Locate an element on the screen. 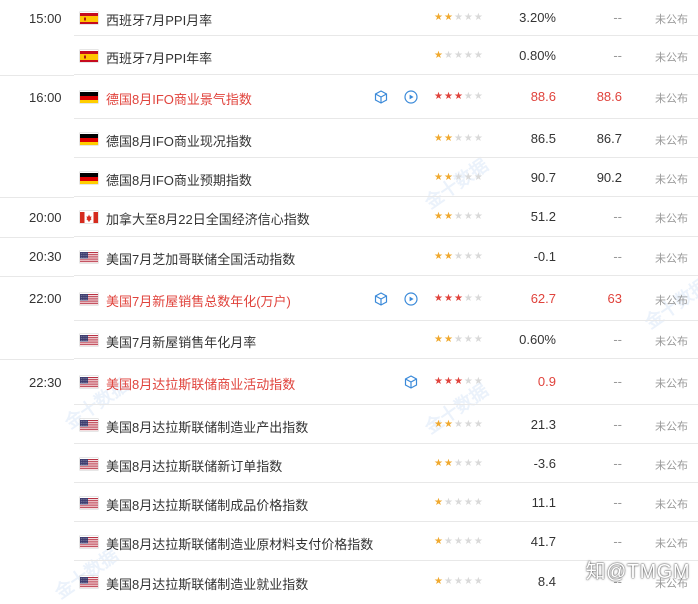 The height and width of the screenshot is (604, 698). calendar-row: 20:30 美国7月芝加哥联储全国活动指数 ★★★★★ -0.1 -- 未公布 is located at coordinates (349, 256).